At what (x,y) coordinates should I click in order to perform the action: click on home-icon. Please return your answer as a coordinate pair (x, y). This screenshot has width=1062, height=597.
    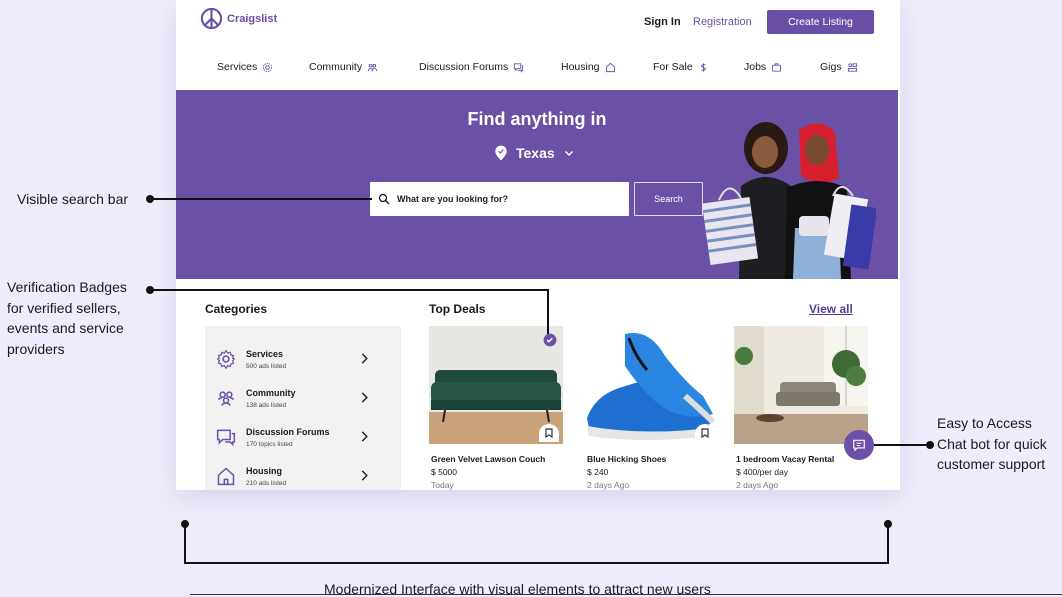
    Looking at the image, I should click on (610, 67).